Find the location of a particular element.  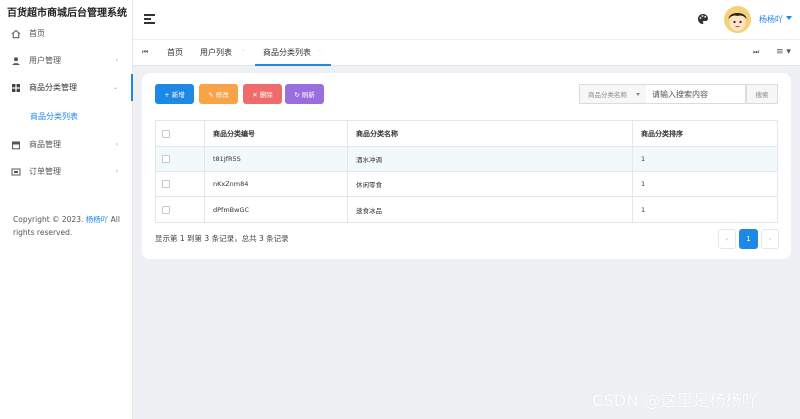

search-button: 搜索 is located at coordinates (762, 94).